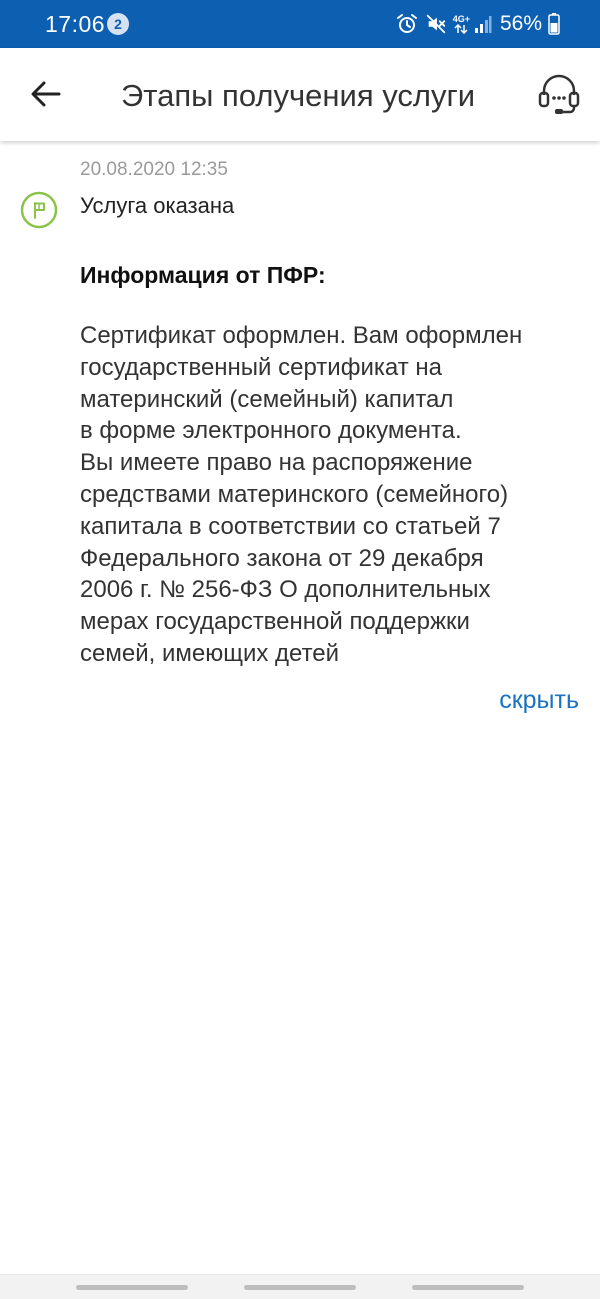  Describe the element at coordinates (210, 653) in the screenshot. I see `info-text-line: семей, имеющих детей` at that location.